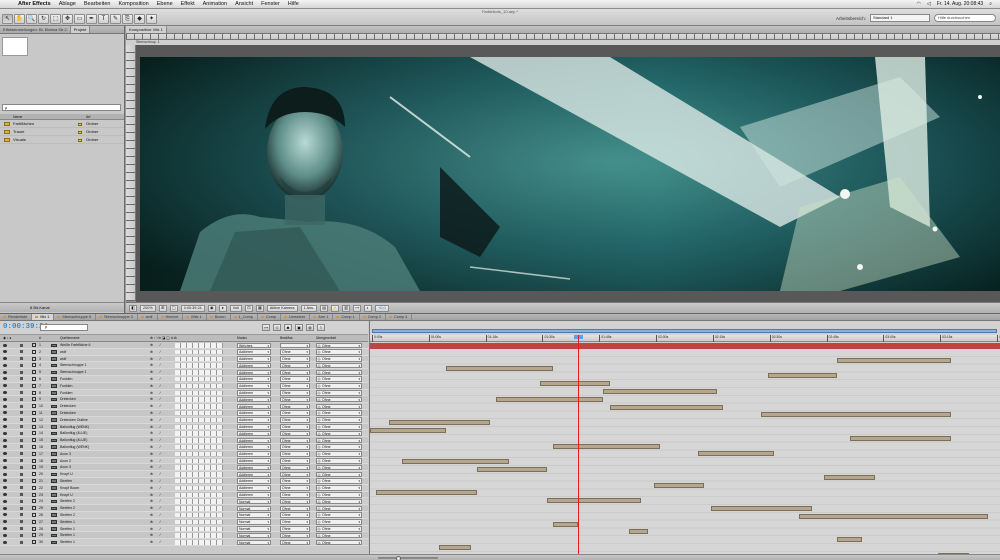 The image size is (1000, 560). What do you see at coordinates (69, 488) in the screenshot?
I see `layer-name: Knopf Boom` at bounding box center [69, 488].